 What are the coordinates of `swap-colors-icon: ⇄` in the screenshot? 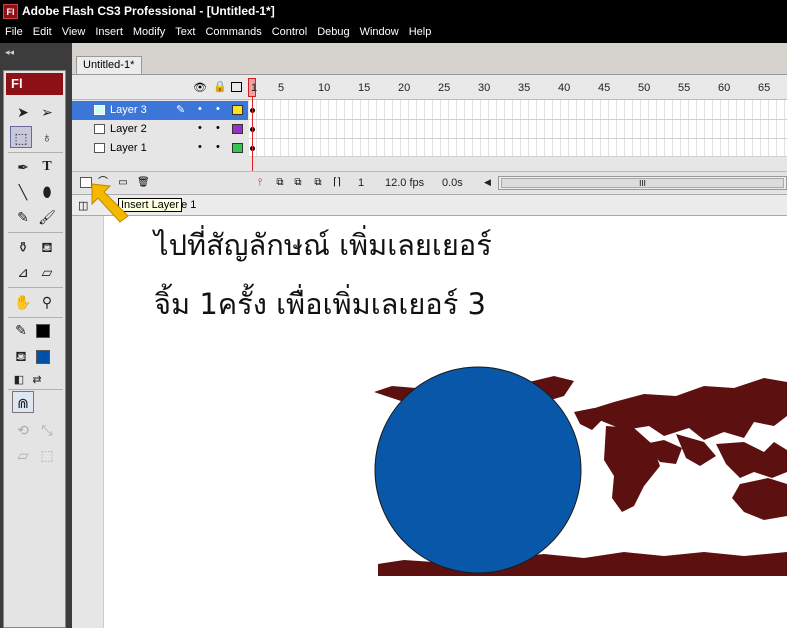 It's located at (37, 380).